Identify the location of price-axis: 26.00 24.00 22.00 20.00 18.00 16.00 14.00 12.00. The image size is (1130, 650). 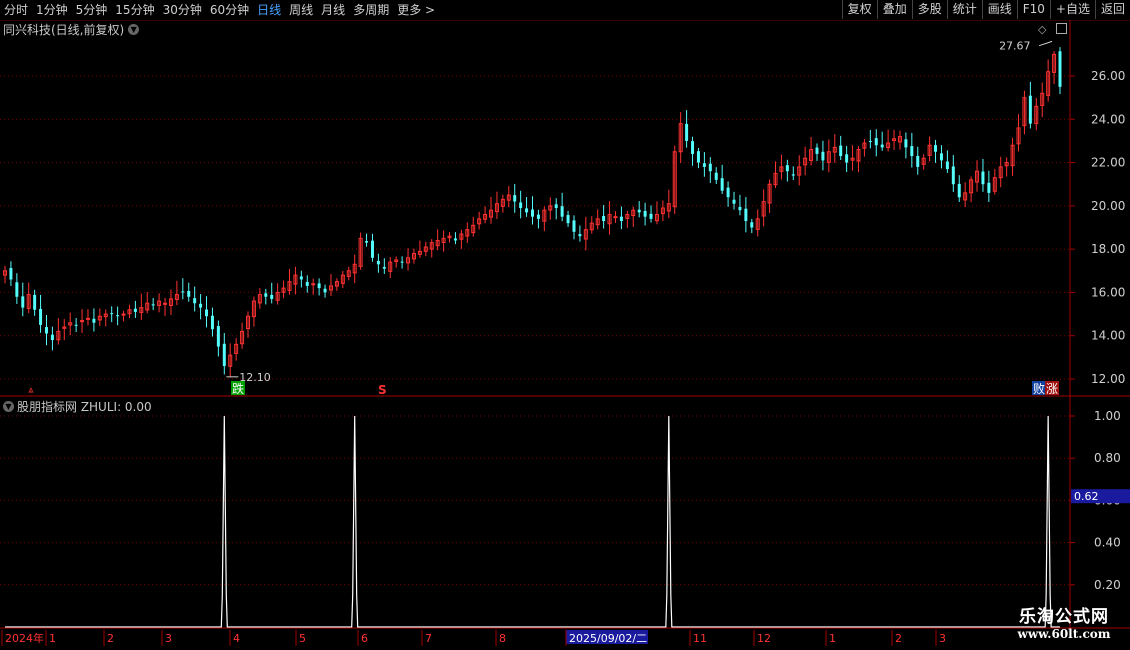
(1097, 227).